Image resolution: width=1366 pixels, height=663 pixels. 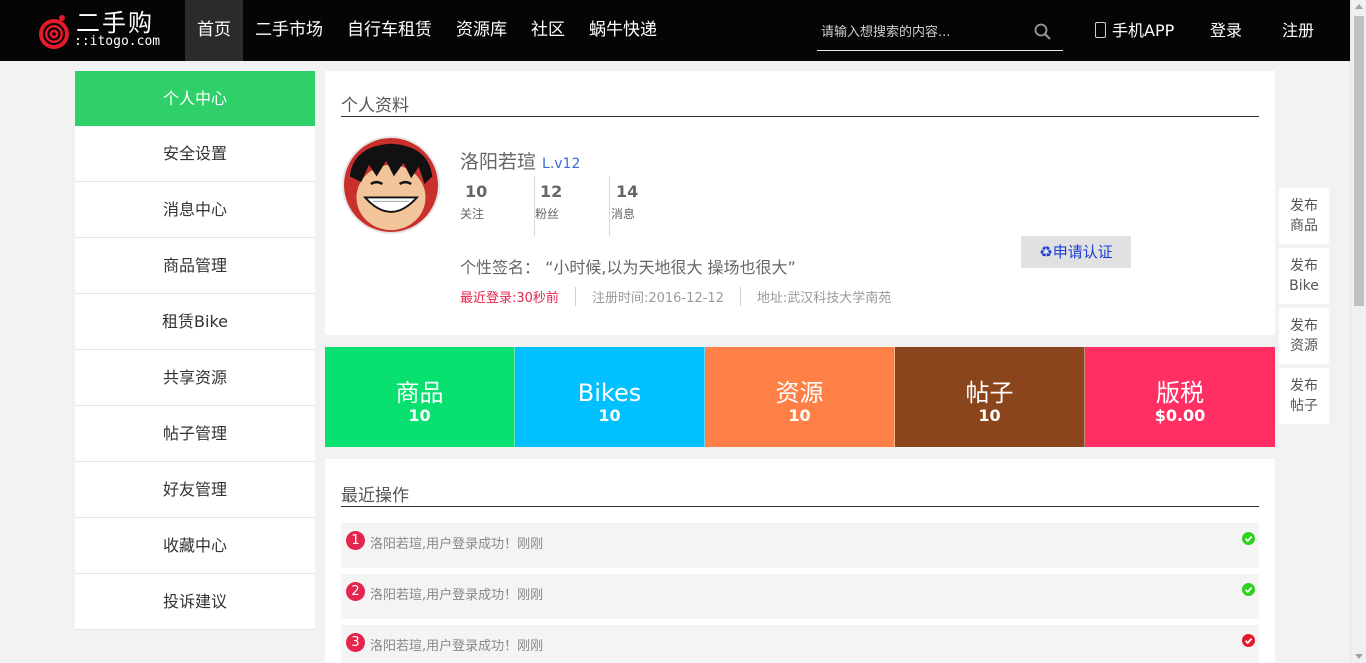 I want to click on publish-goods-line1: 发布, so click(x=1304, y=206).